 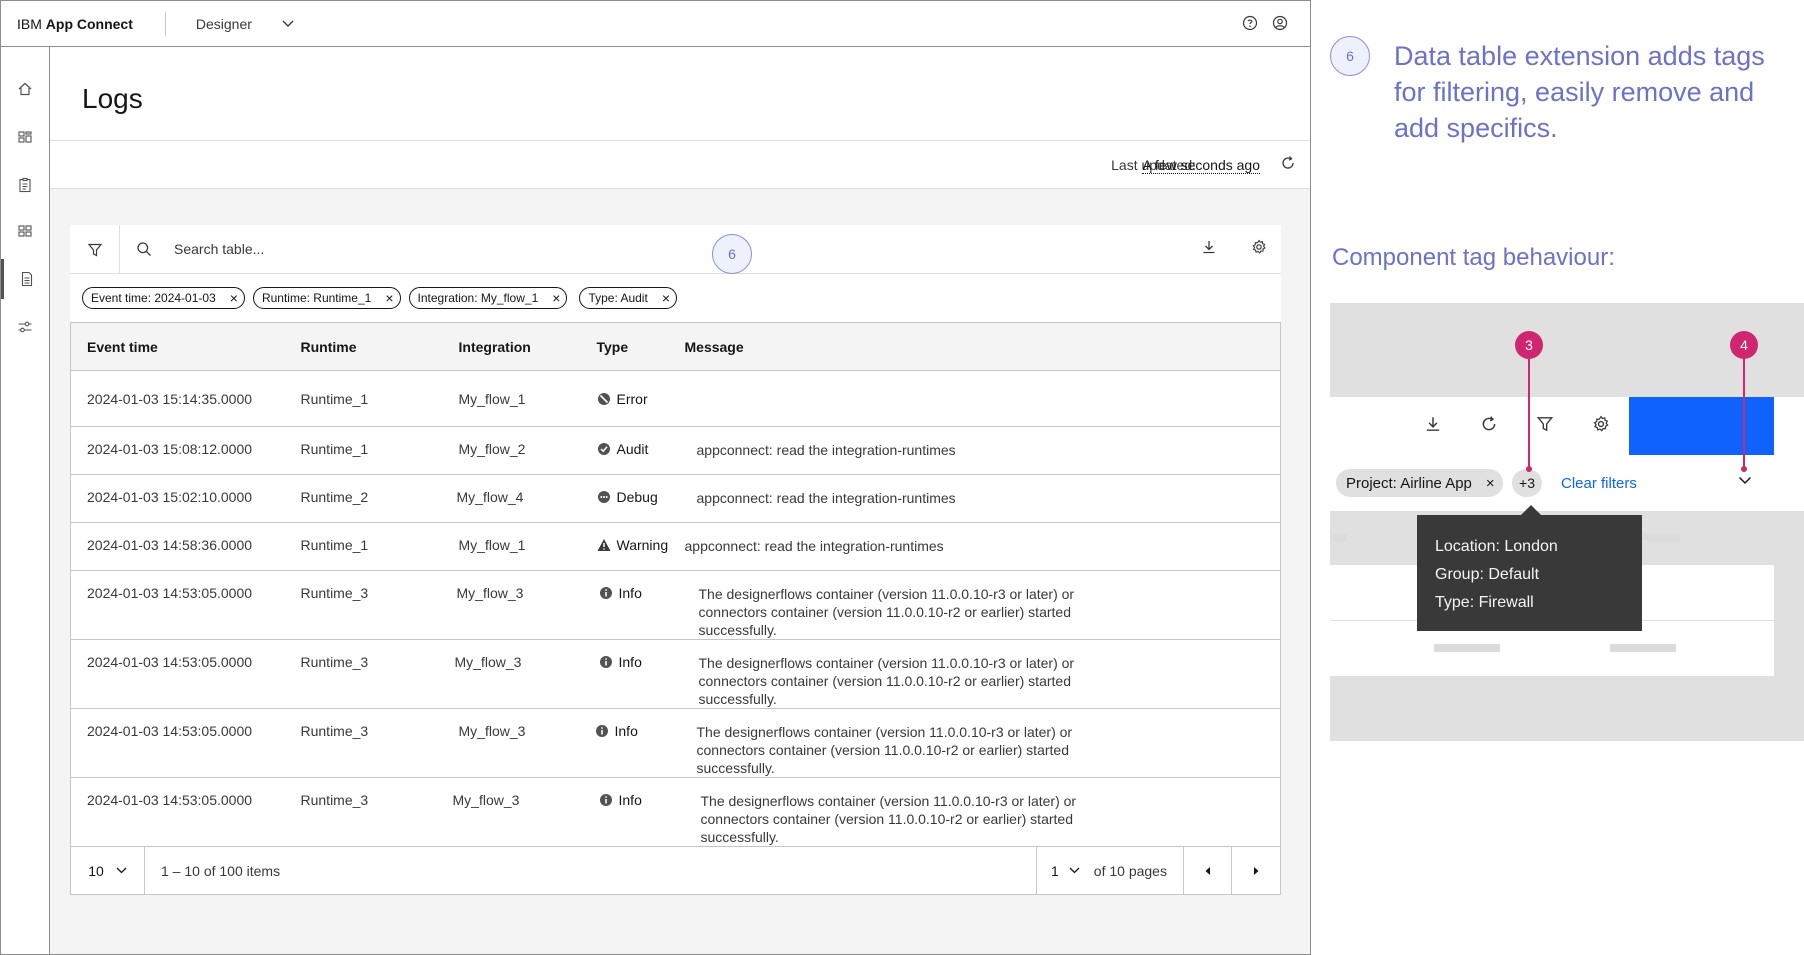 What do you see at coordinates (982, 398) in the screenshot?
I see `cell-message` at bounding box center [982, 398].